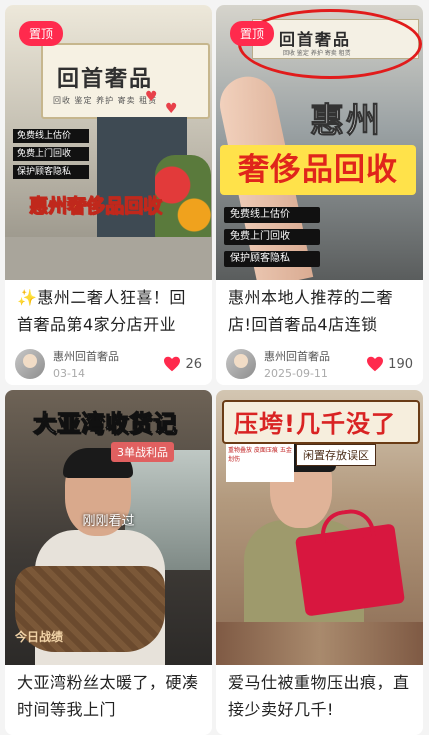 This screenshot has height=735, width=429. Describe the element at coordinates (108, 258) in the screenshot. I see `floor` at that location.